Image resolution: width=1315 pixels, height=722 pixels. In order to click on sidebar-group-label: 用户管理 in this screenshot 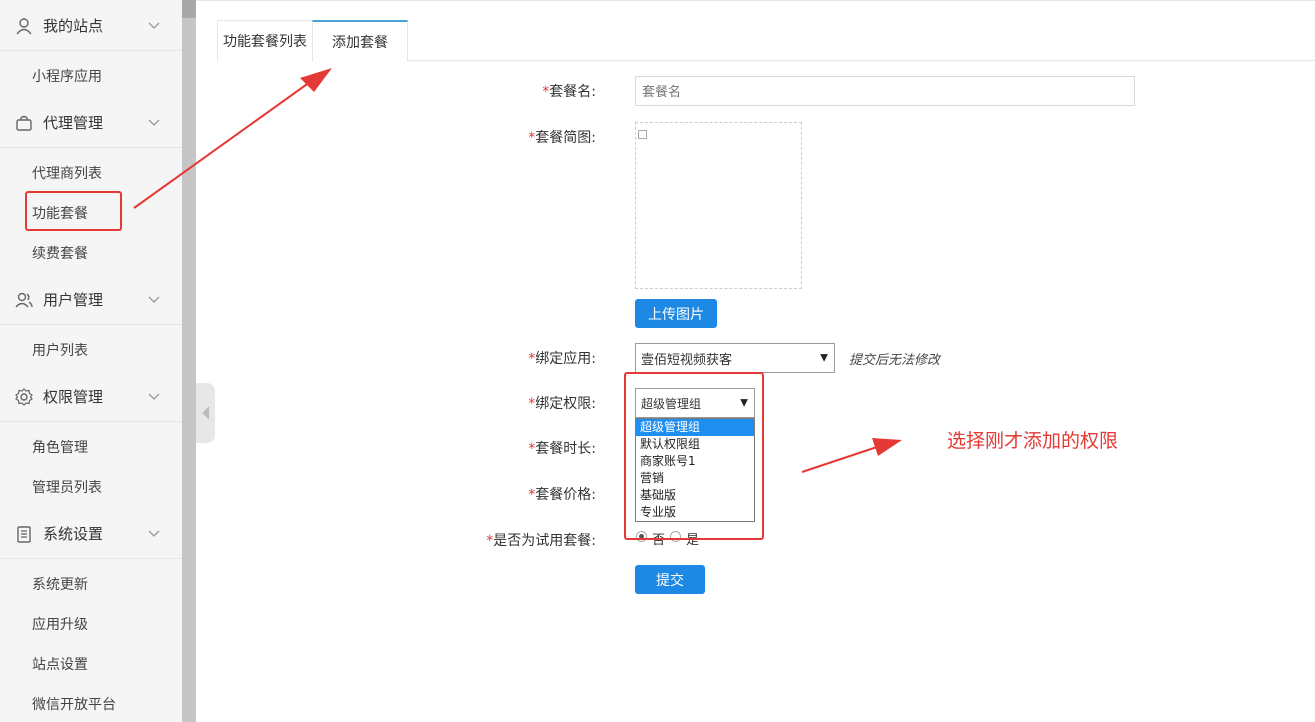, I will do `click(73, 300)`.